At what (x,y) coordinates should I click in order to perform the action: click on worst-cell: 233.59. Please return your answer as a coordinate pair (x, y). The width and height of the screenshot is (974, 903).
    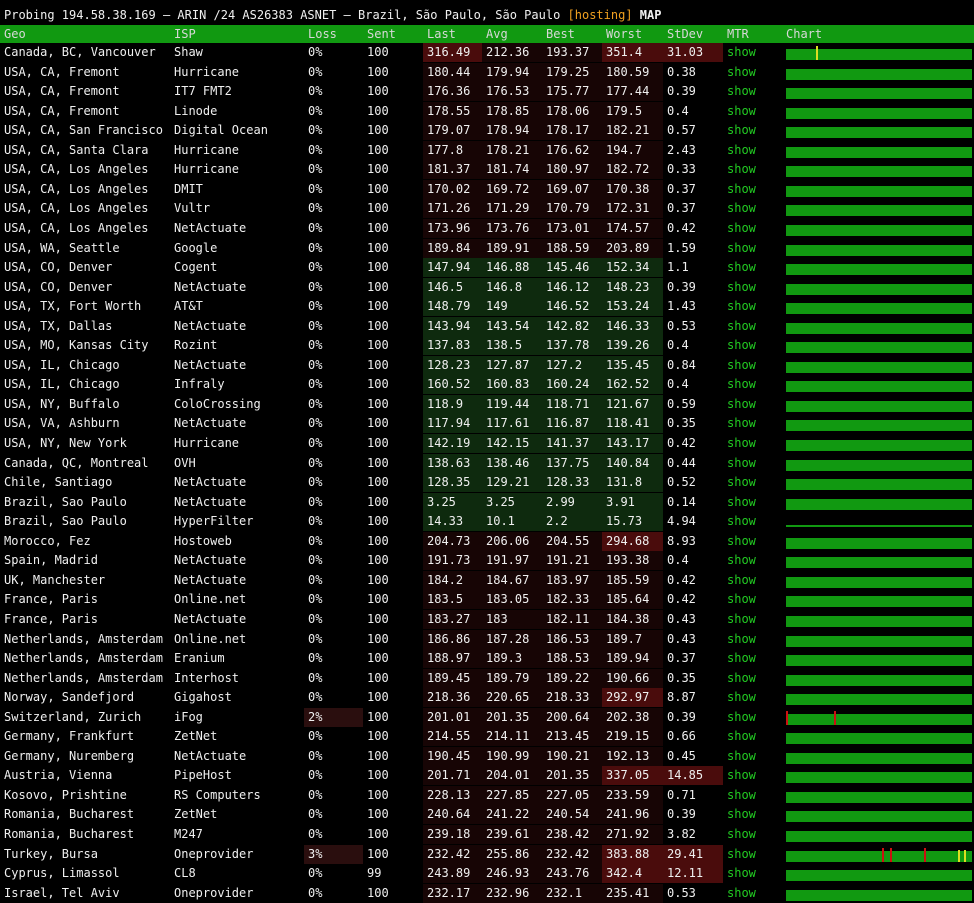
    Looking at the image, I should click on (632, 795).